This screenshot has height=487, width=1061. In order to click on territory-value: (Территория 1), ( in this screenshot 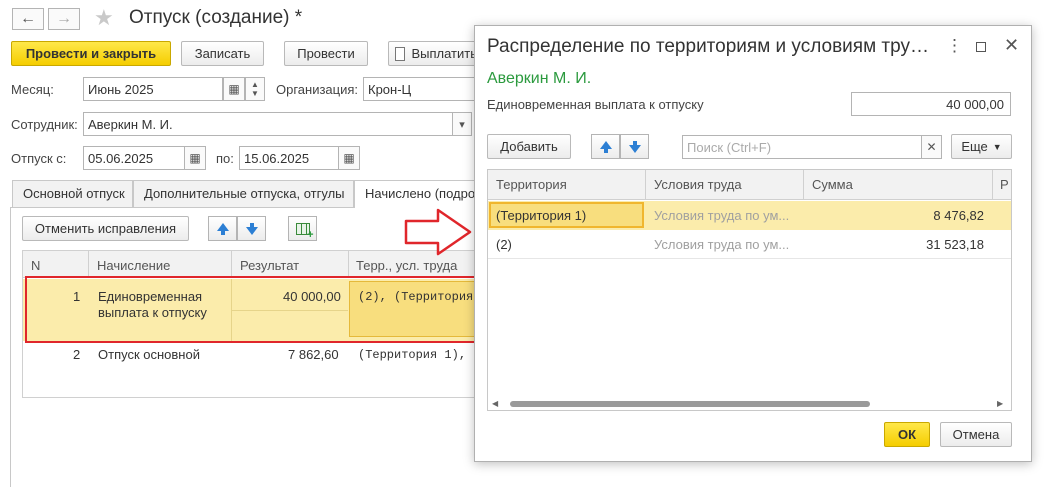, I will do `click(417, 355)`.